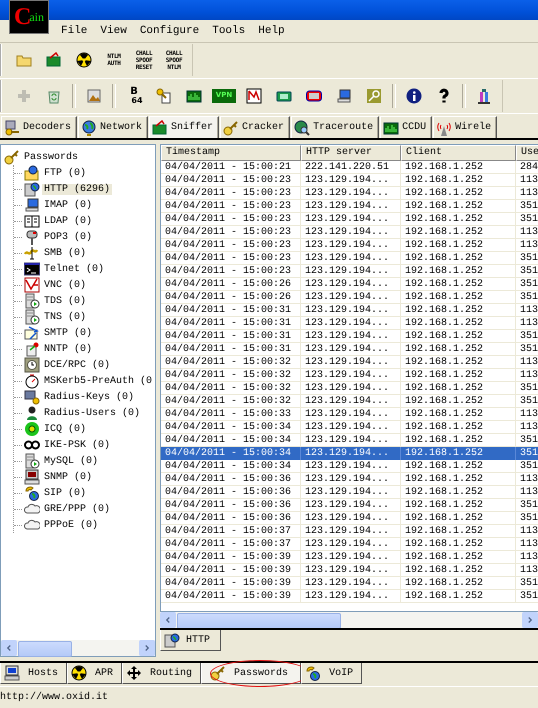 The width and height of the screenshot is (538, 708). What do you see at coordinates (65, 253) in the screenshot?
I see `tree-item: SMB (0)` at bounding box center [65, 253].